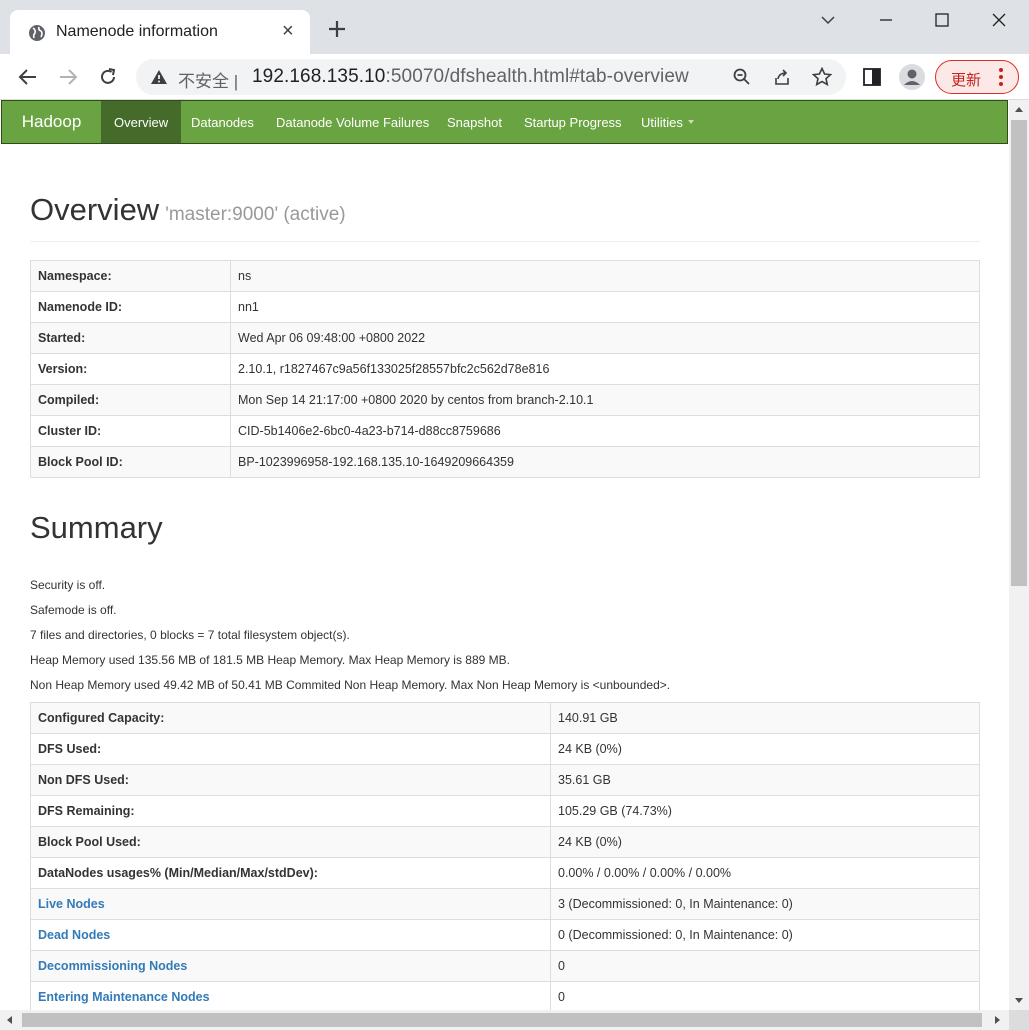 This screenshot has height=1030, width=1029. I want to click on summary-line: Safemode is off., so click(73, 610).